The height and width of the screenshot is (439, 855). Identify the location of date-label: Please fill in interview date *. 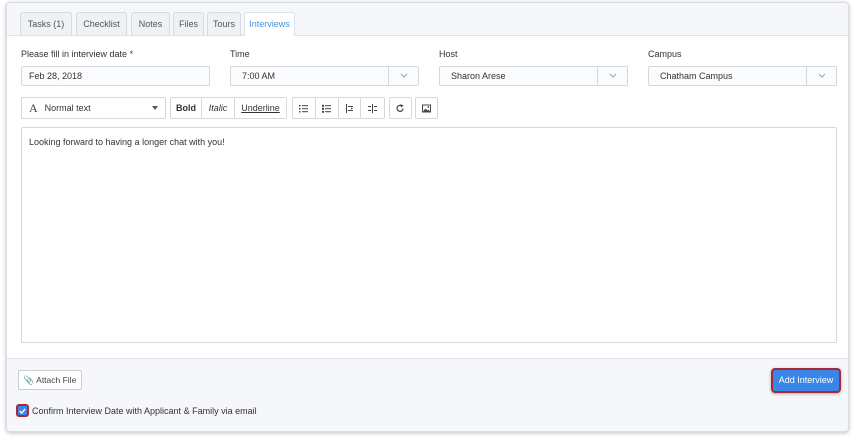
(77, 54).